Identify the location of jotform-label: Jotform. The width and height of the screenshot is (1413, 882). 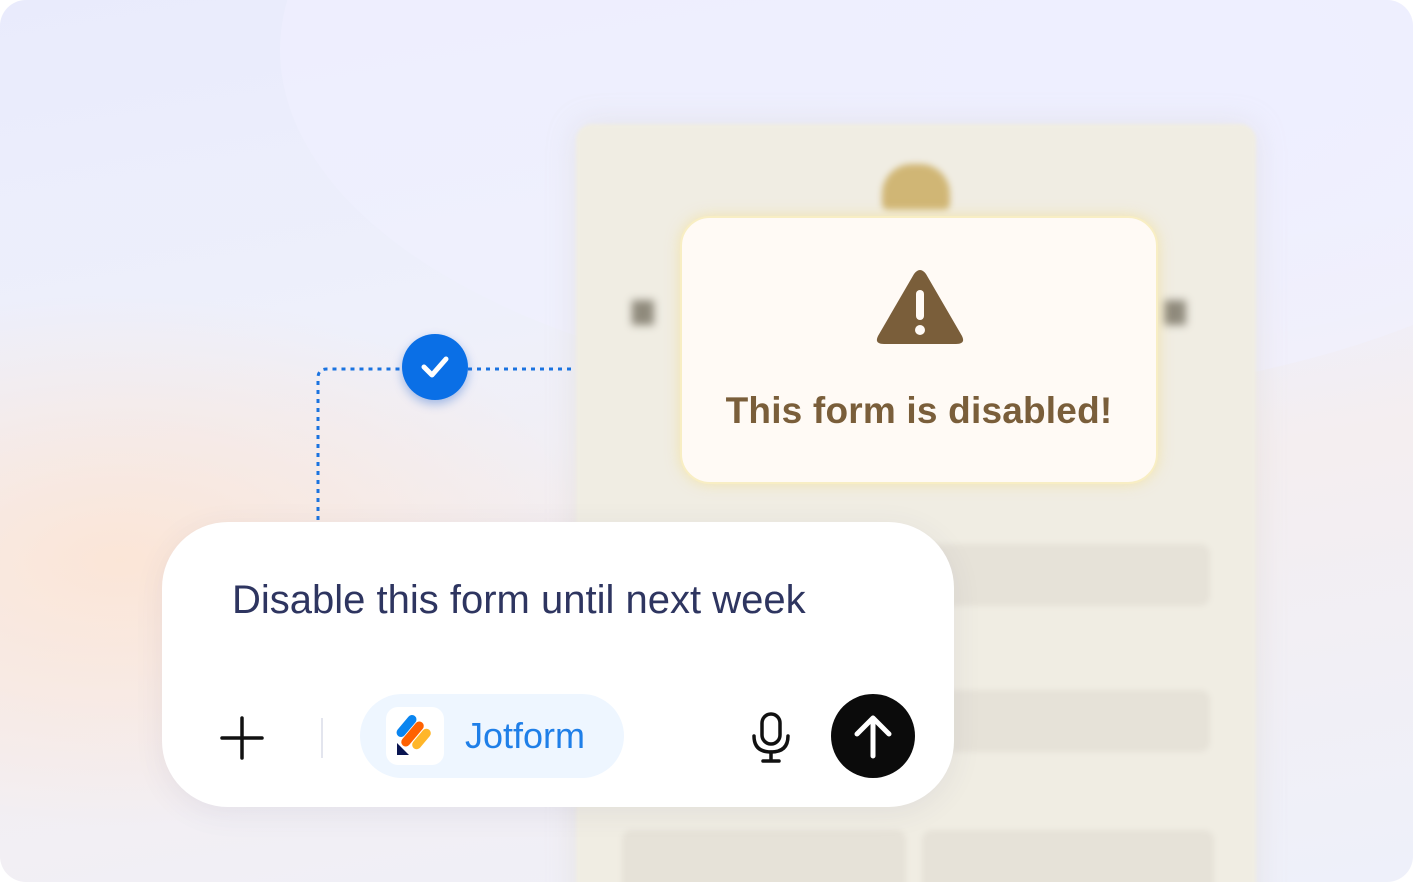
(525, 735).